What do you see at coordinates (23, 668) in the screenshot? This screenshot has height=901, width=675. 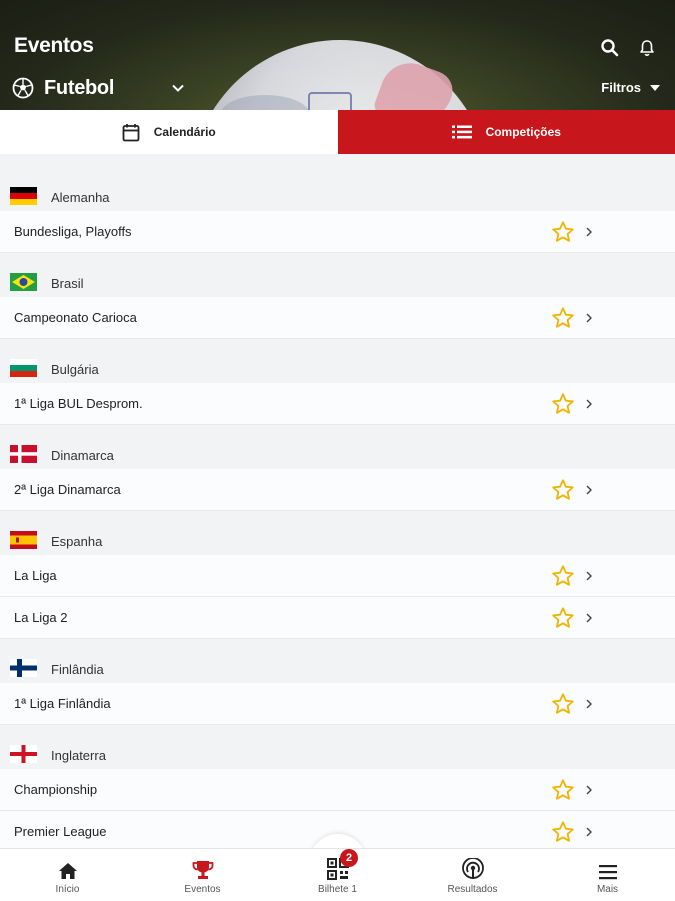 I see `finland-flag-icon` at bounding box center [23, 668].